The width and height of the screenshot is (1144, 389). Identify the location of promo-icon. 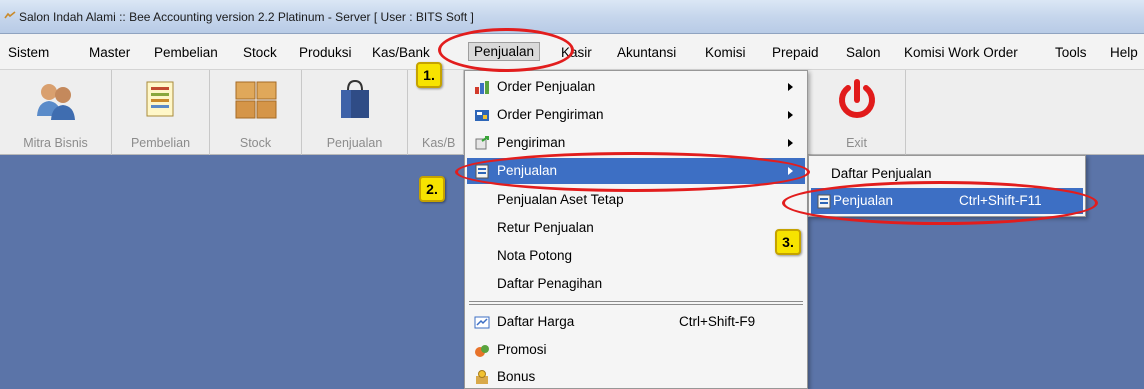
(482, 351).